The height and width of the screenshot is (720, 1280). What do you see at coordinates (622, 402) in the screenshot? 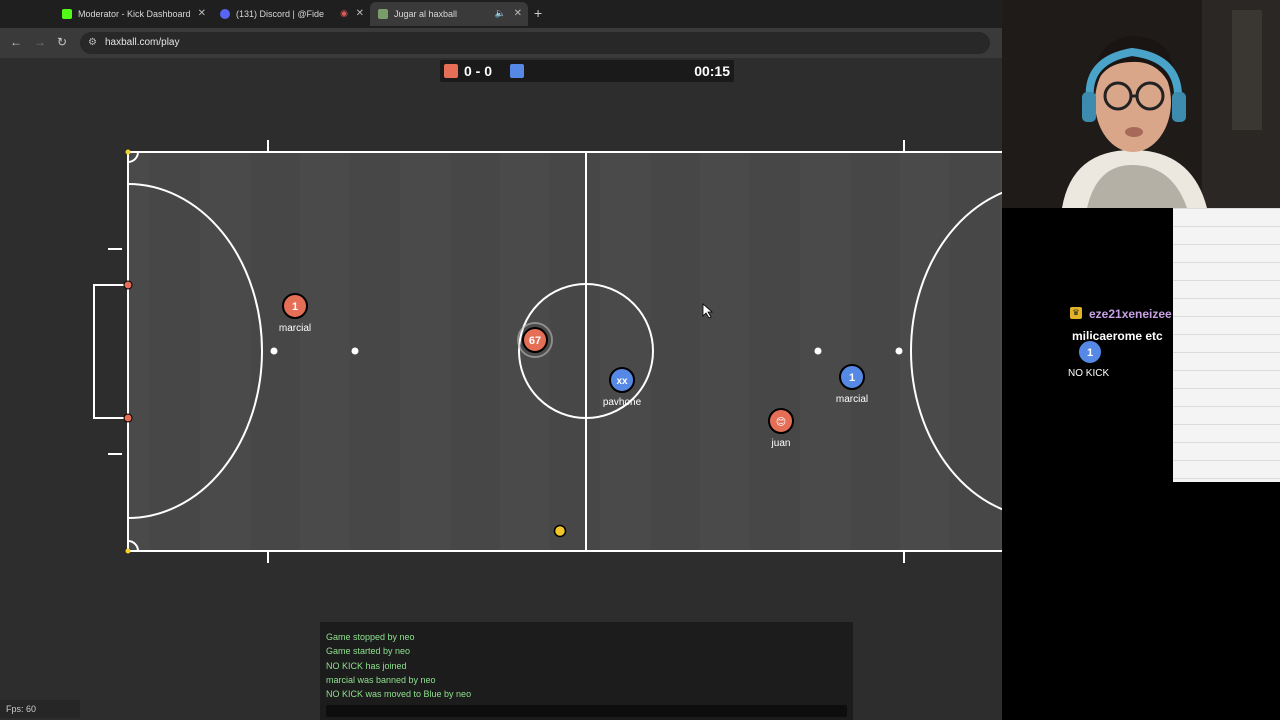
I see `svg-text: pavhone` at bounding box center [622, 402].